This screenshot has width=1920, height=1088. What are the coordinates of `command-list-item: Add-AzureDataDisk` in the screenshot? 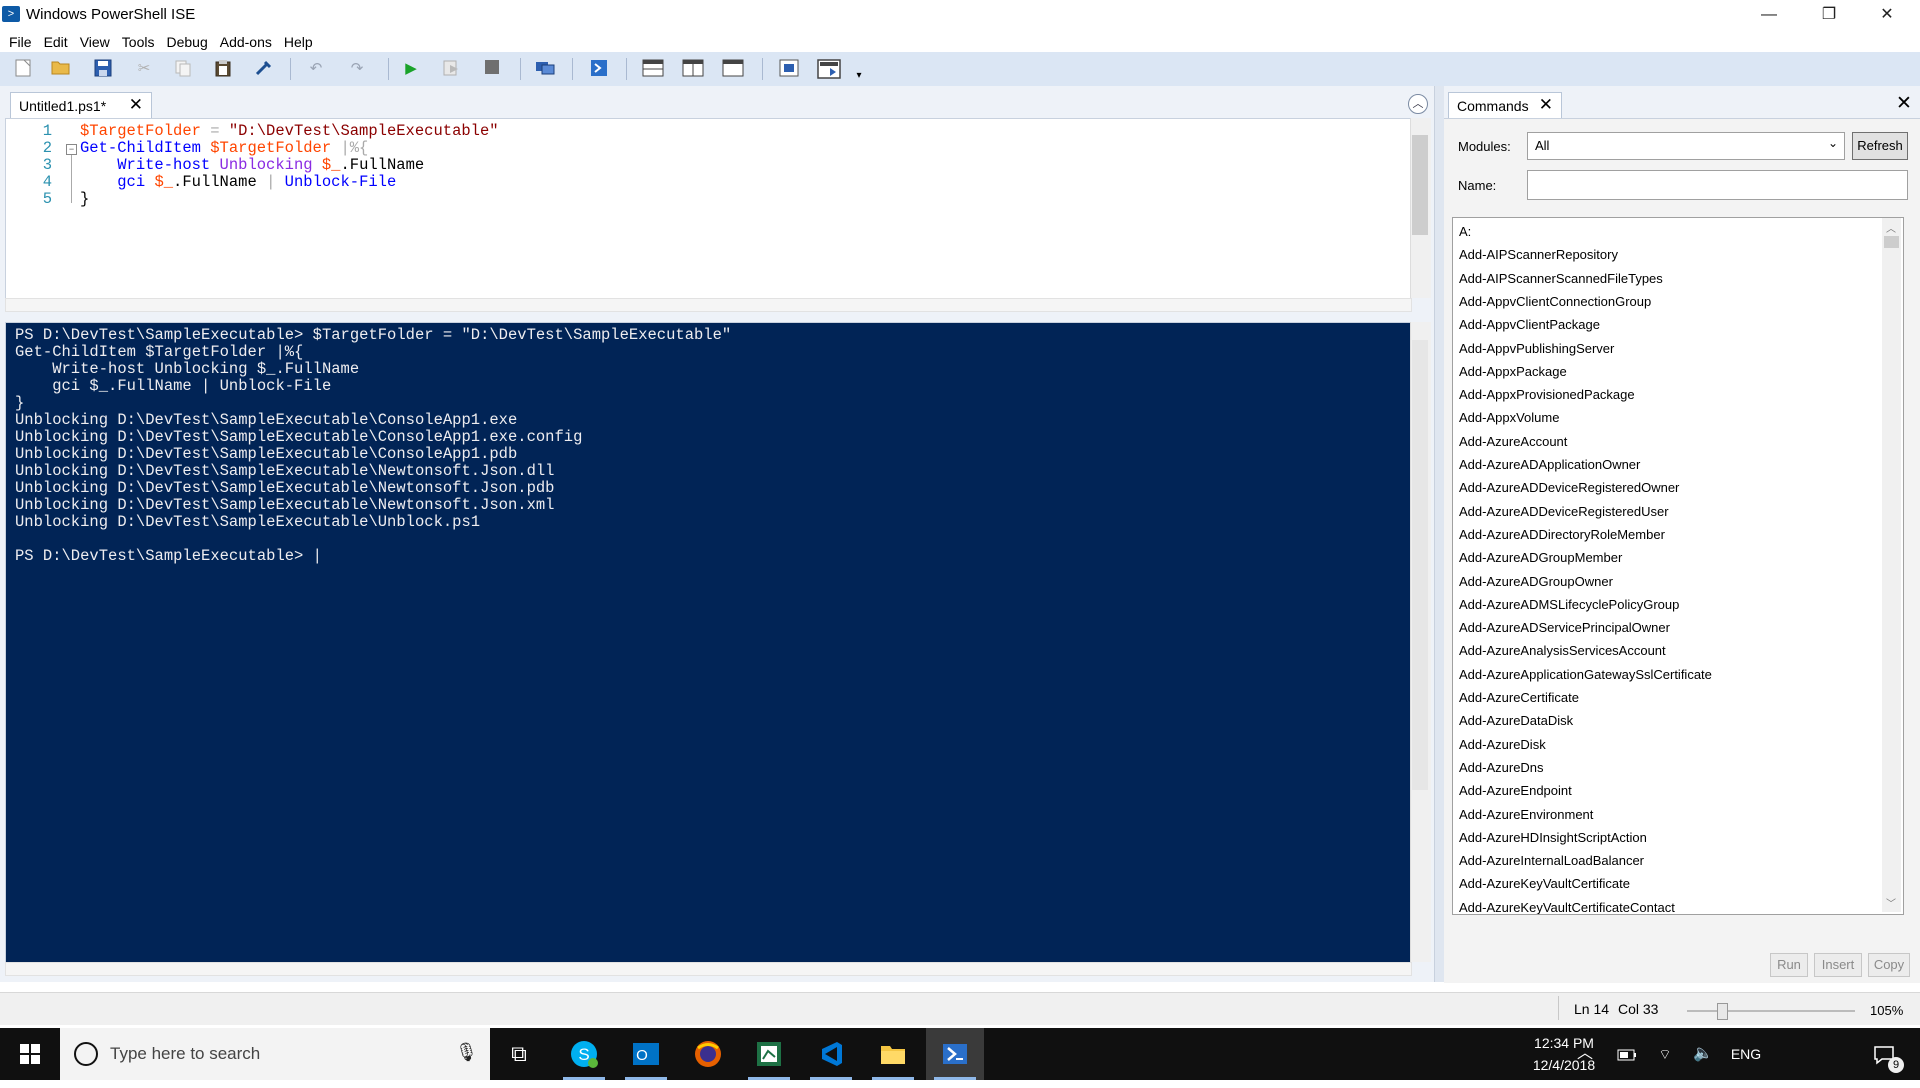 It's located at (1516, 721).